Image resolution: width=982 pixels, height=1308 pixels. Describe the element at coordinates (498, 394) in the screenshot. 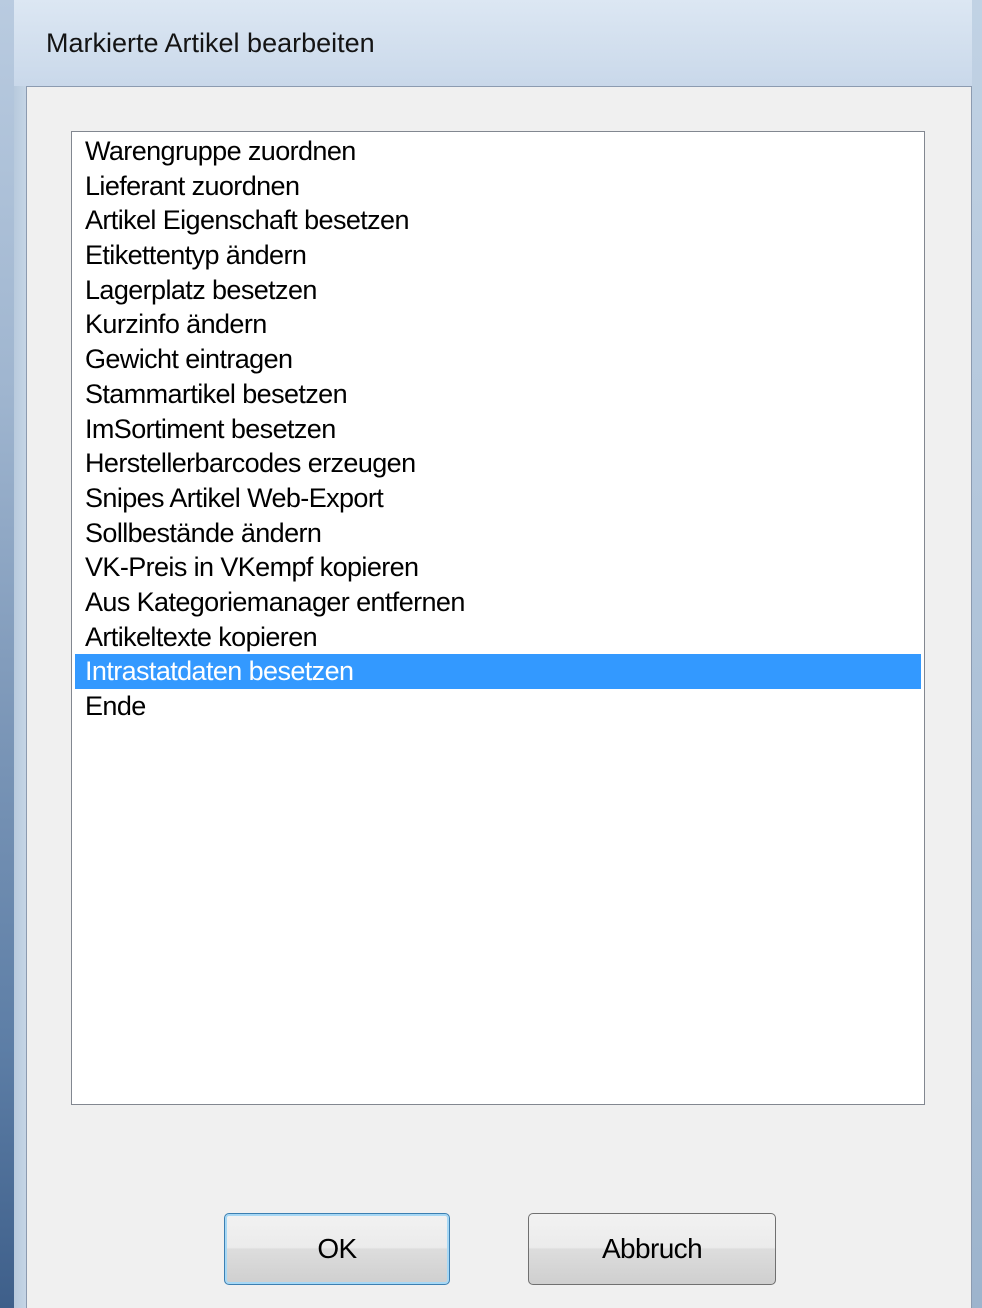

I see `list-item: Stammartikel besetzen` at that location.